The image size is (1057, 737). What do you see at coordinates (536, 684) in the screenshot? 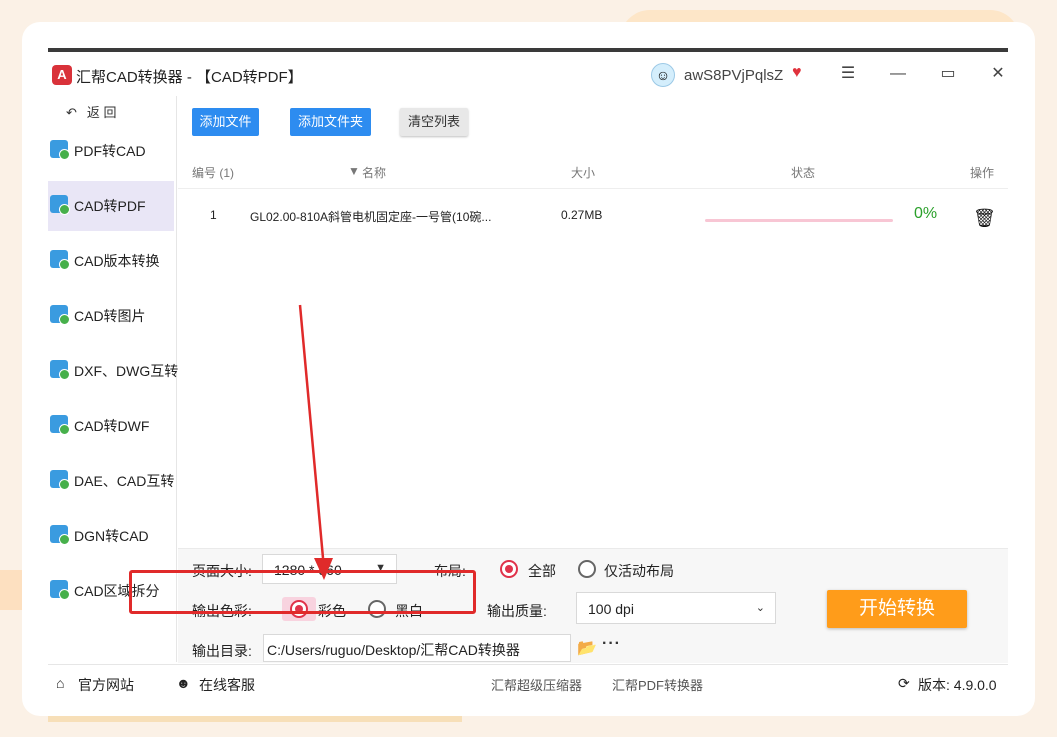
I see `compressor-link: 汇帮超级压缩器` at bounding box center [536, 684].